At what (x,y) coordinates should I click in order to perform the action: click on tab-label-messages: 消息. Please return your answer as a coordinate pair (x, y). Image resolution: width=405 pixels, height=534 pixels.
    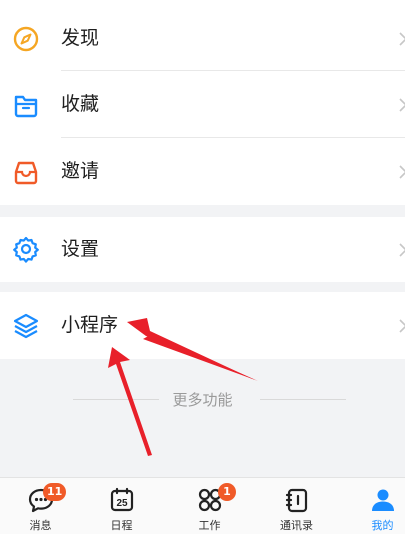
    Looking at the image, I should click on (40, 525).